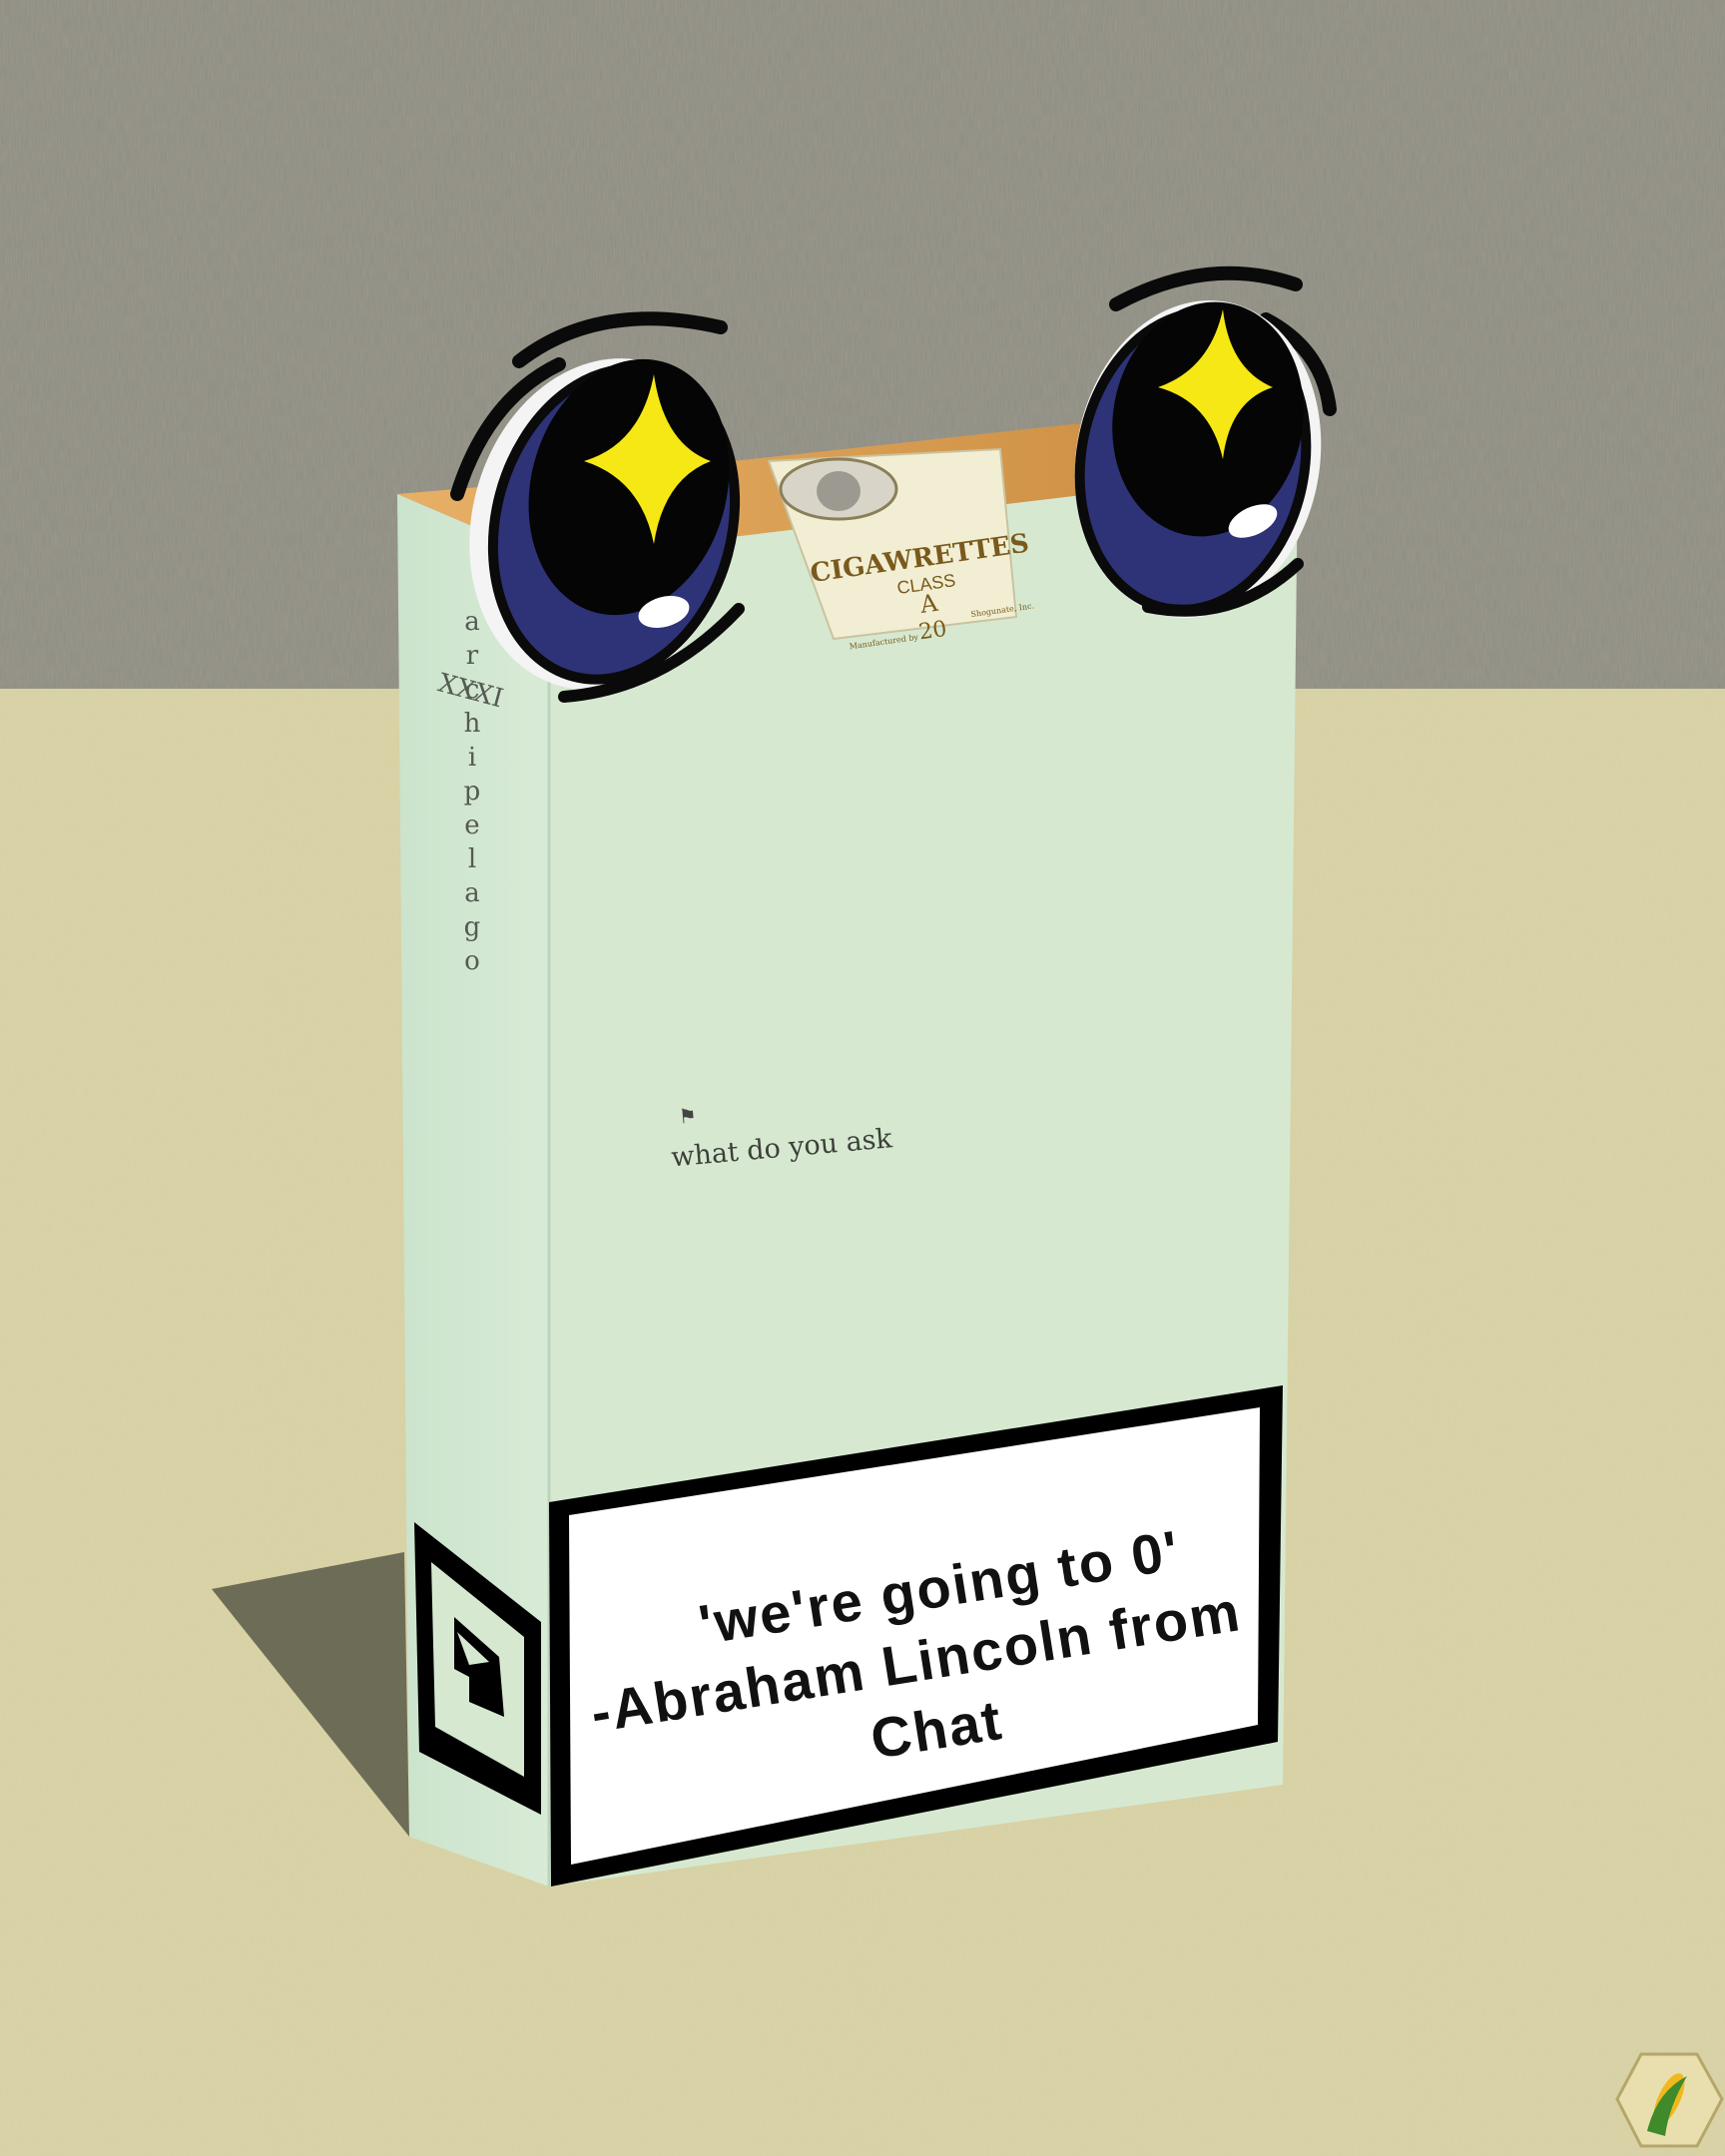  I want to click on stamp-count: 20, so click(933, 631).